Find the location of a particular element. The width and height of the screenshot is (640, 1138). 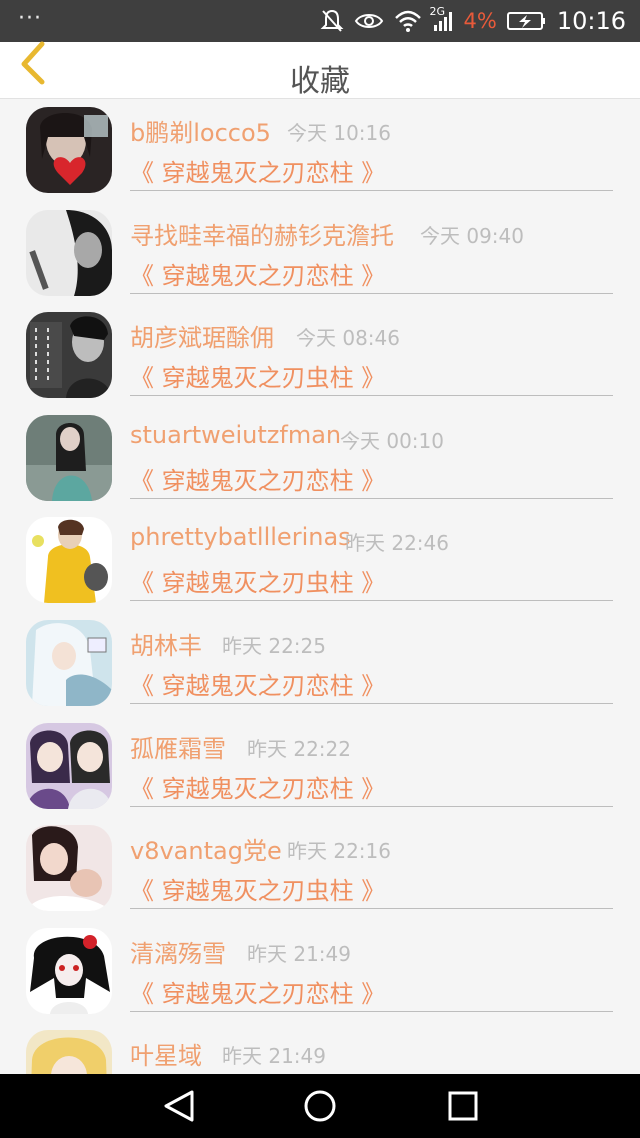

user-name: stuartweiutzfman is located at coordinates (236, 434).